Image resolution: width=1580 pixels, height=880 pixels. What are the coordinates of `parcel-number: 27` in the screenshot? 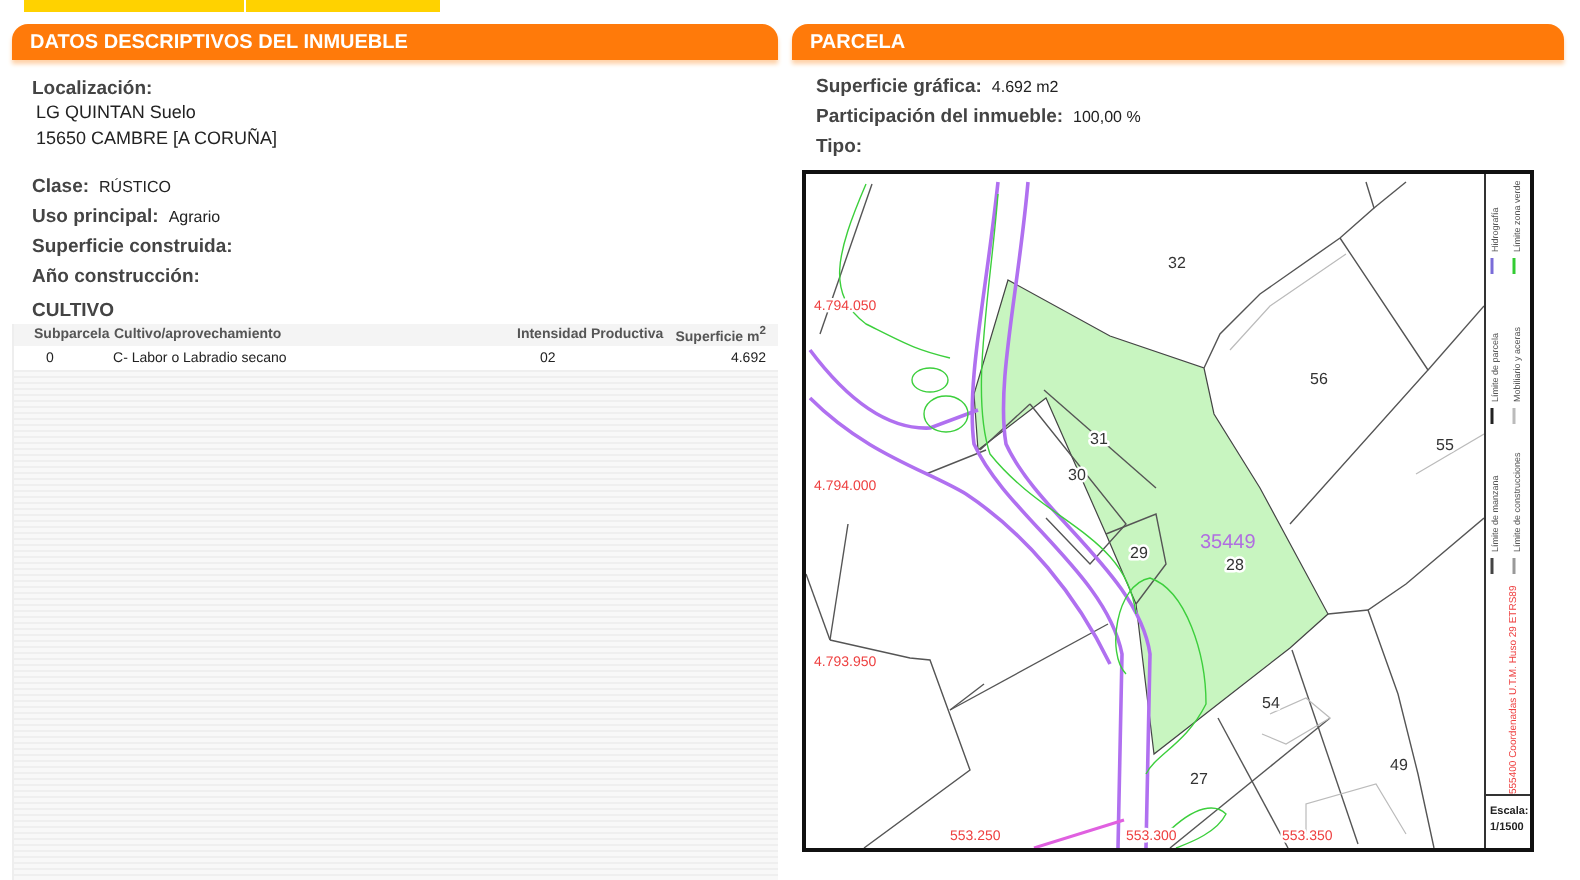 It's located at (1199, 779).